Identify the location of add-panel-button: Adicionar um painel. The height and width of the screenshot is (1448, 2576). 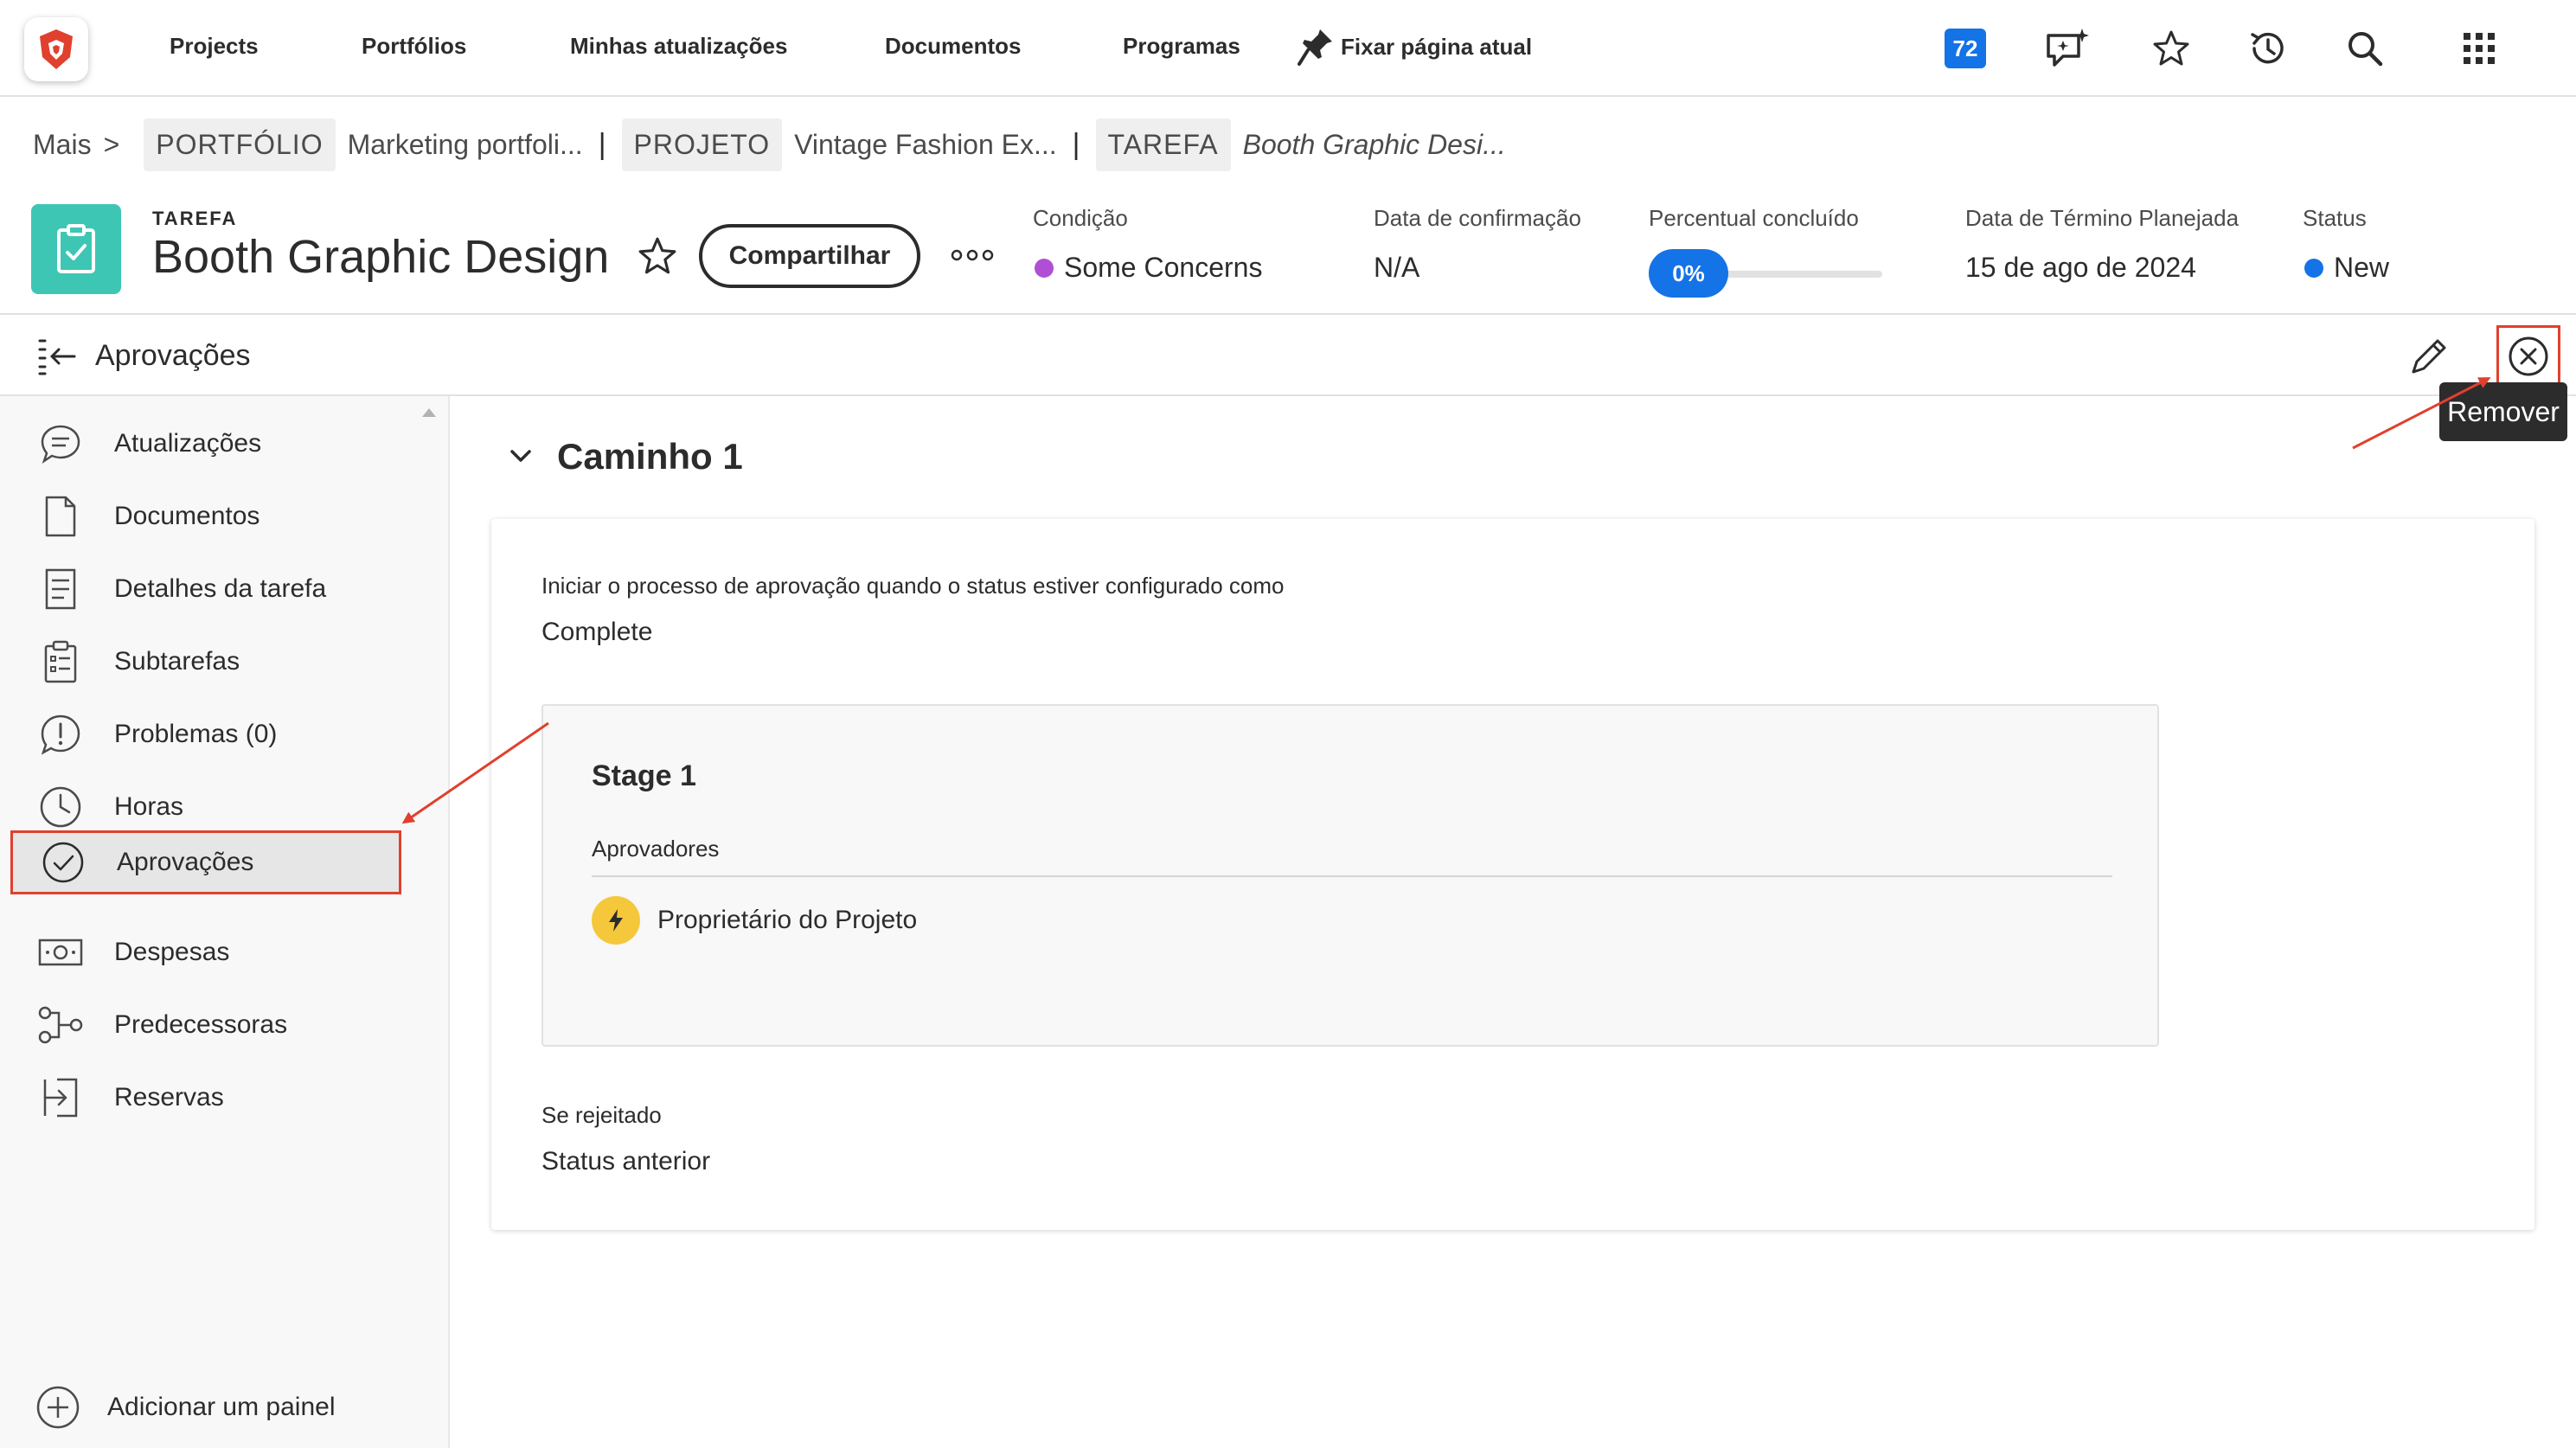
(185, 1407).